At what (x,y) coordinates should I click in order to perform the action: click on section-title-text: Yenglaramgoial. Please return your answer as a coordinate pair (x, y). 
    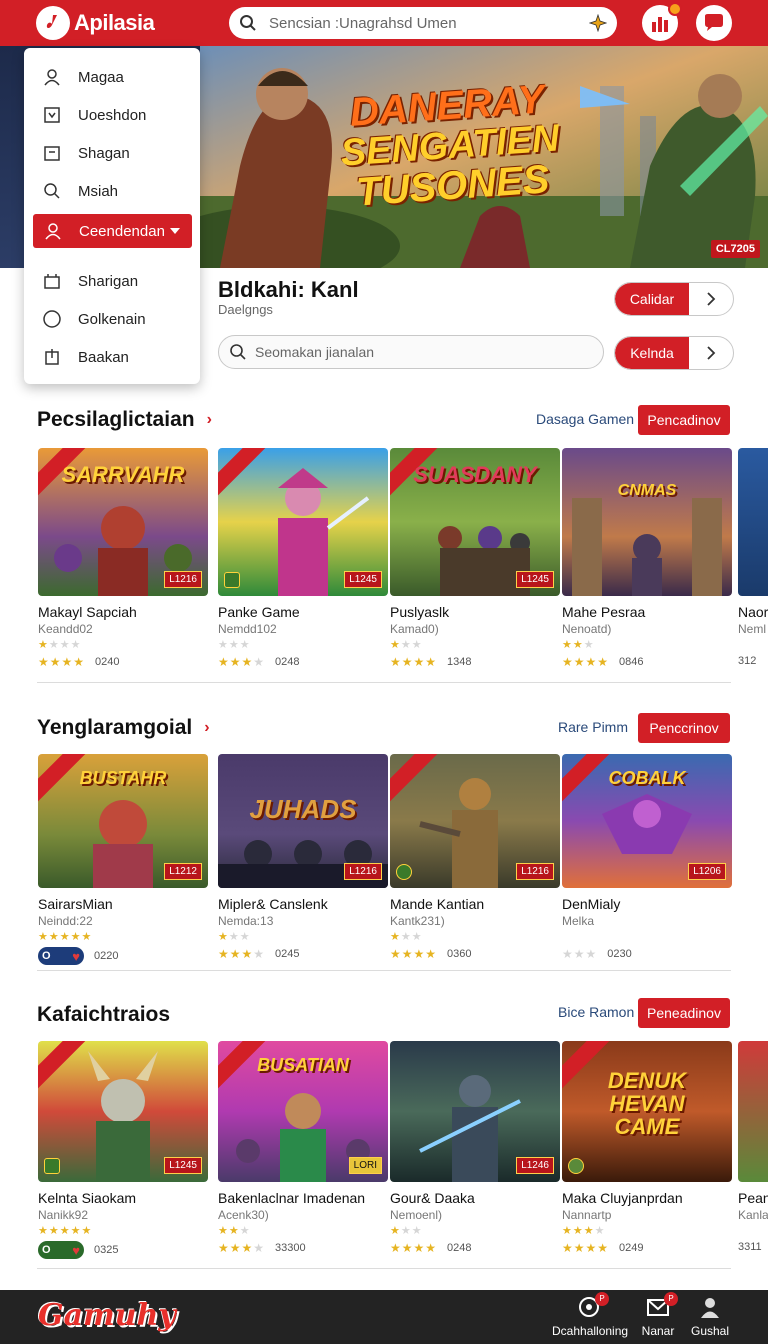
    Looking at the image, I should click on (115, 727).